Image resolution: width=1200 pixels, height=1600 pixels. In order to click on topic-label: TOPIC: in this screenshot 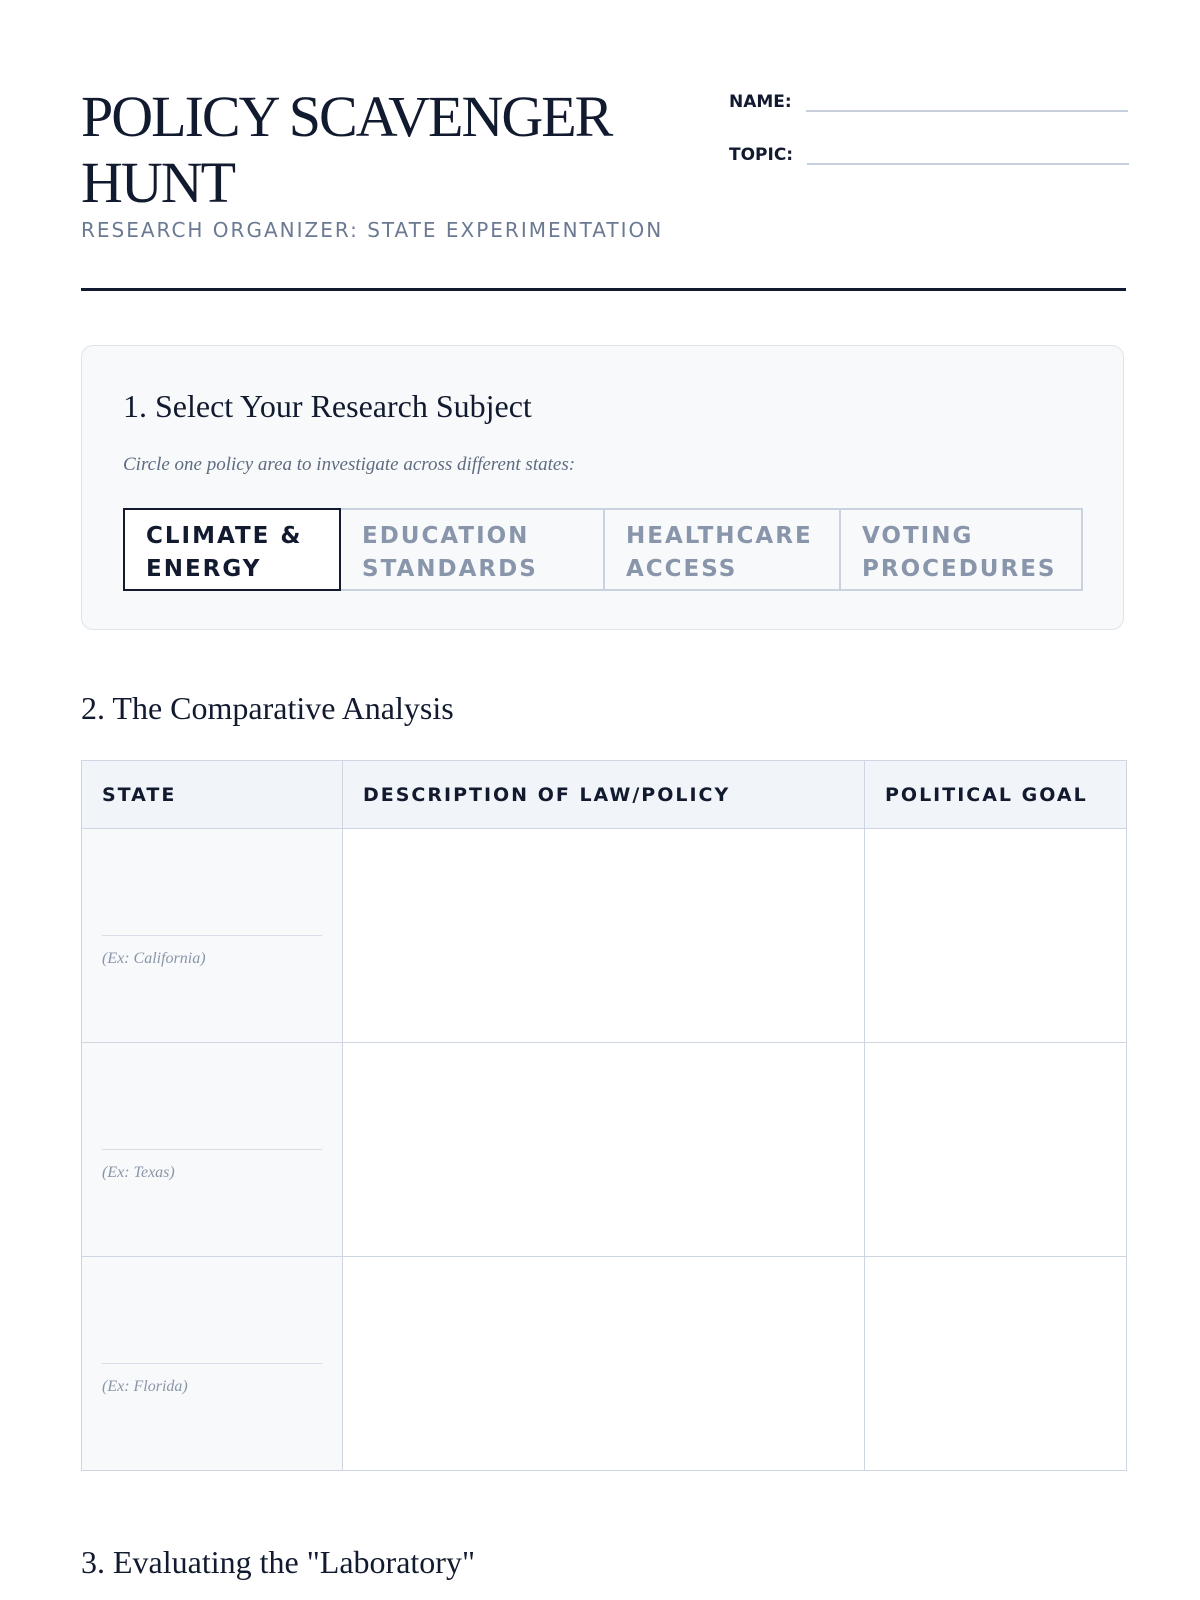, I will do `click(761, 155)`.